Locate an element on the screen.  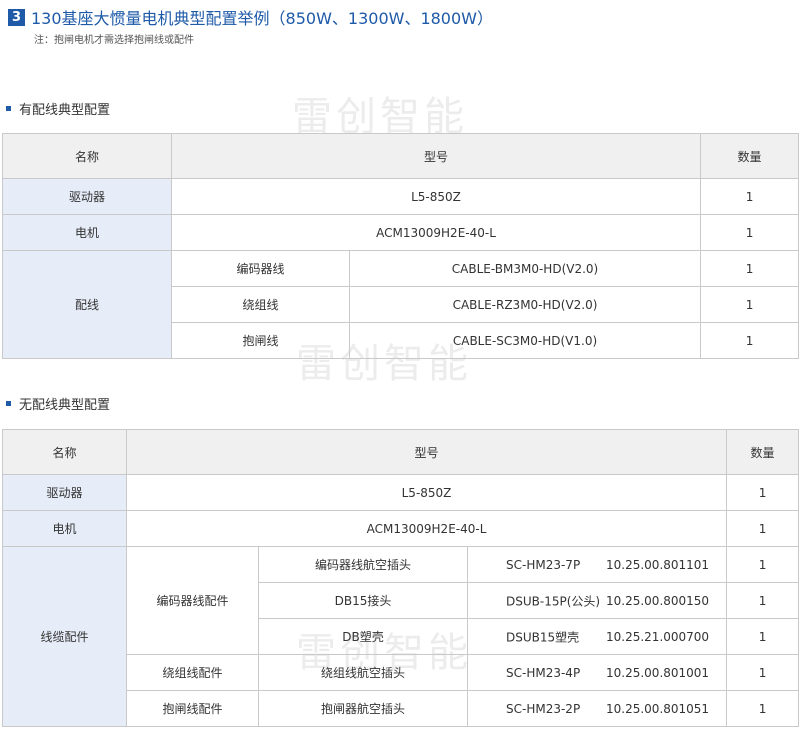
row-group-label: 线缆配件 is located at coordinates (64, 636).